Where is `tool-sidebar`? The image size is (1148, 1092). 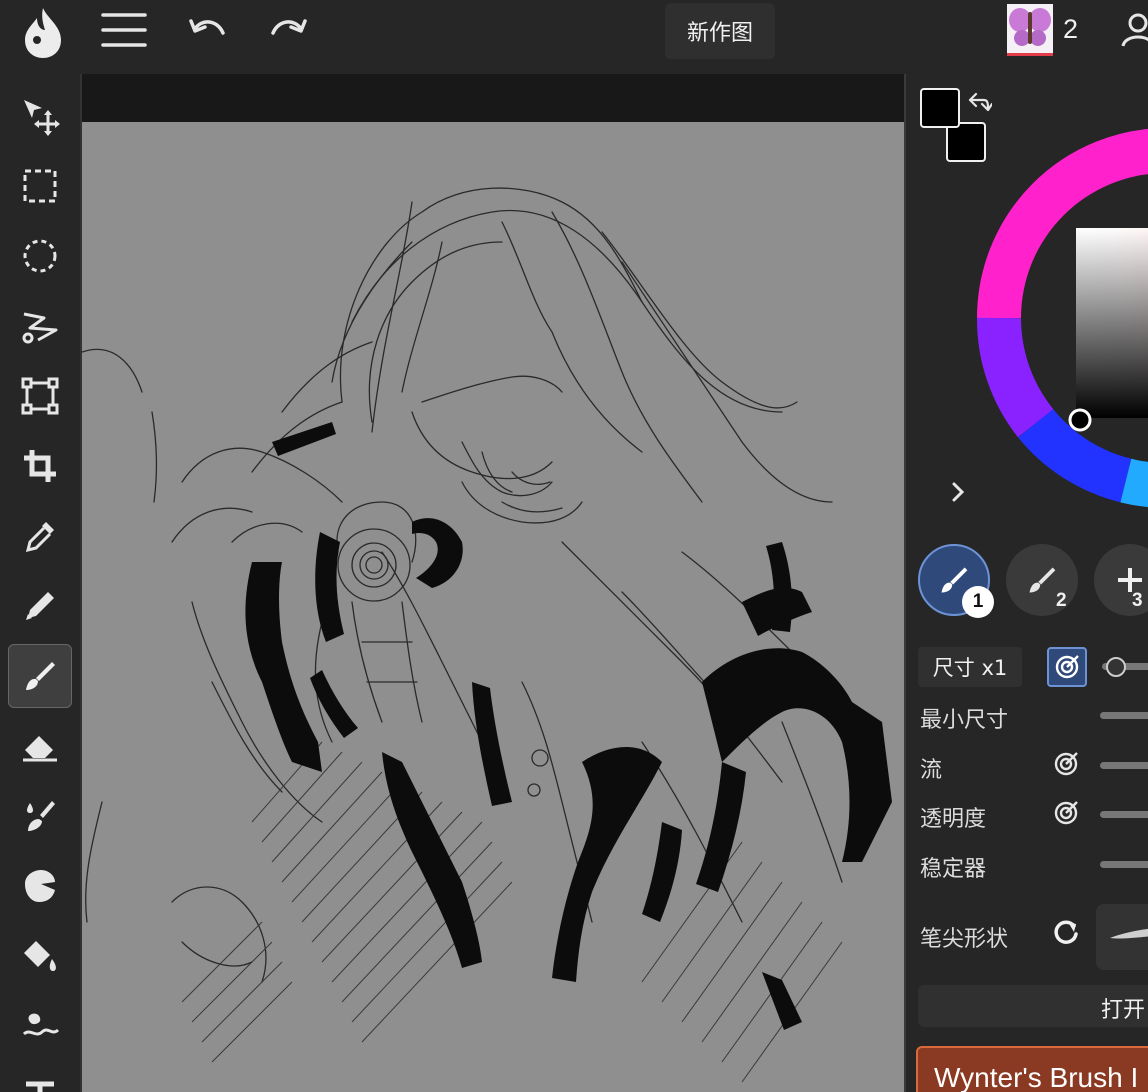 tool-sidebar is located at coordinates (40, 583).